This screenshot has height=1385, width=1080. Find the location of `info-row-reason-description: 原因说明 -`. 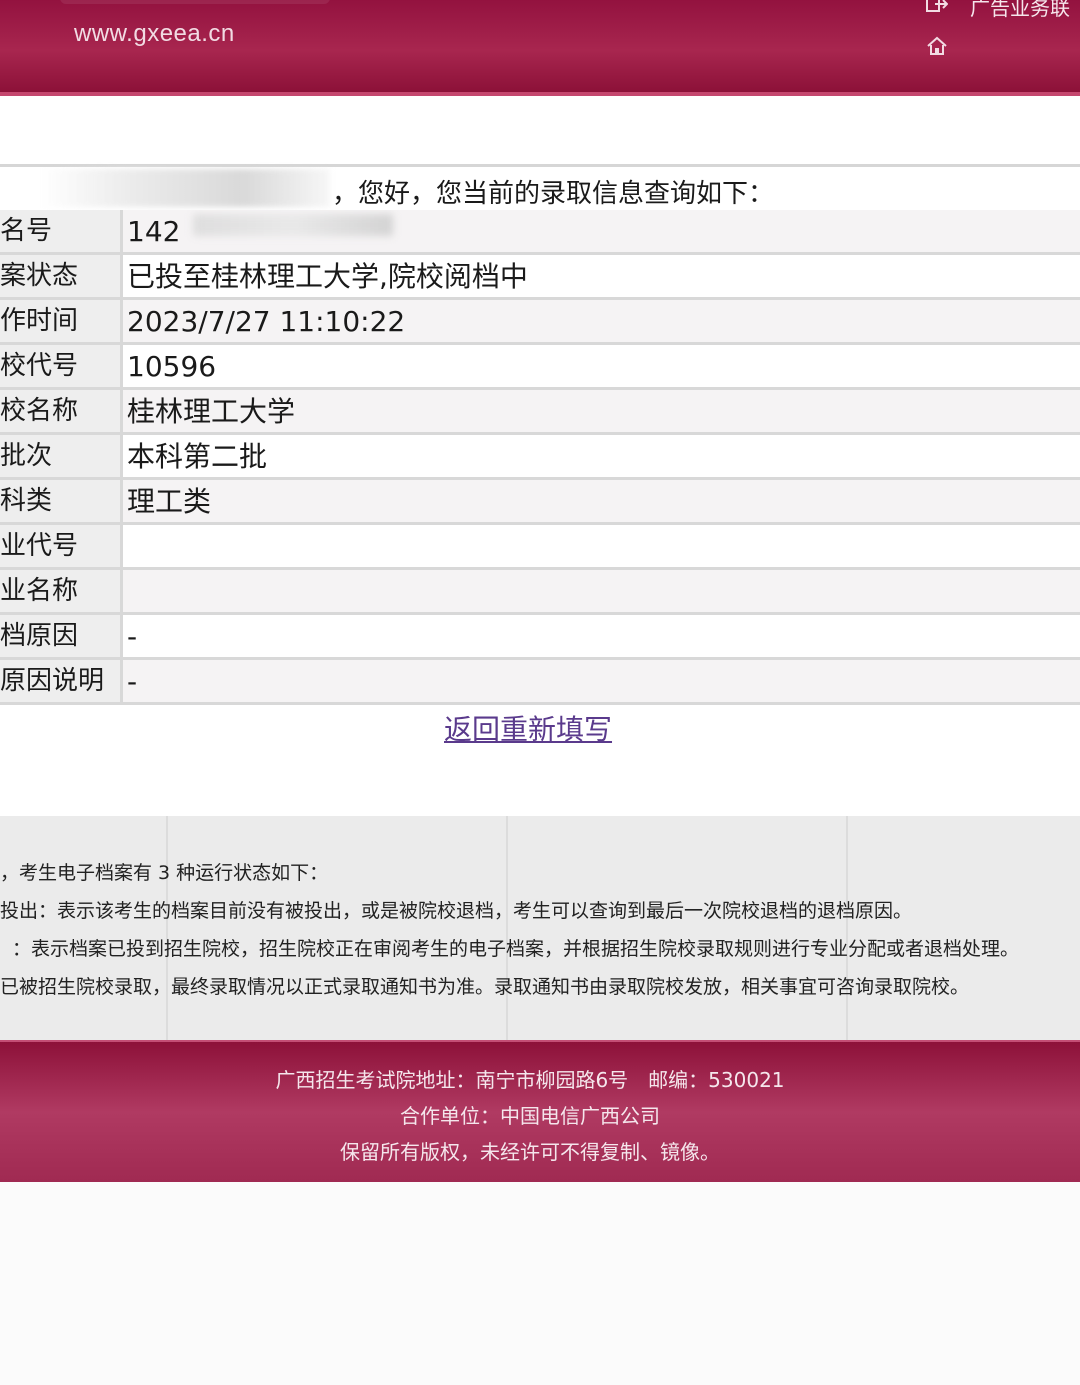

info-row-reason-description: 原因说明 - is located at coordinates (540, 682).